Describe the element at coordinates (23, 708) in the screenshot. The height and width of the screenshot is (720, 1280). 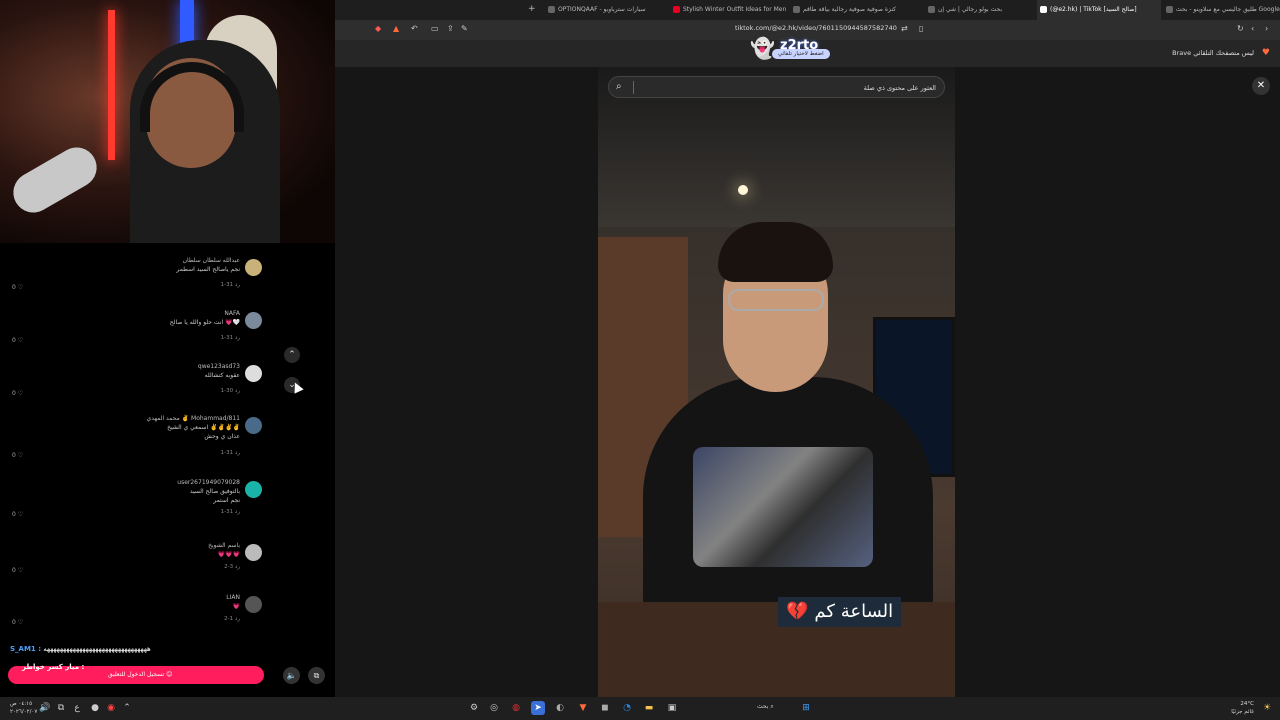
I see `clock: ٠٤:١٥ ص ٢٠٢٦/٠٢/٠٧` at that location.